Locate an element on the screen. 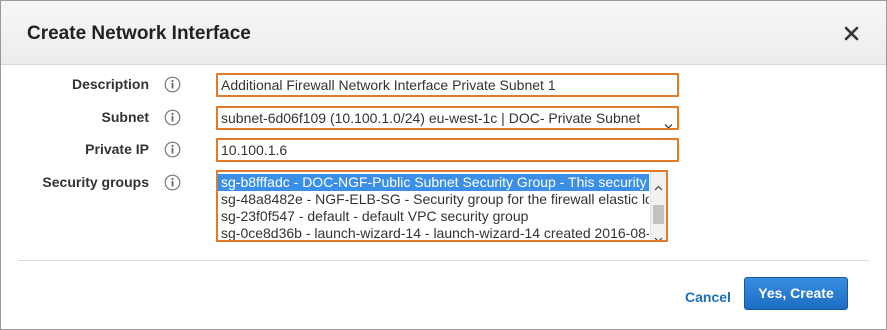  close-icon is located at coordinates (852, 33).